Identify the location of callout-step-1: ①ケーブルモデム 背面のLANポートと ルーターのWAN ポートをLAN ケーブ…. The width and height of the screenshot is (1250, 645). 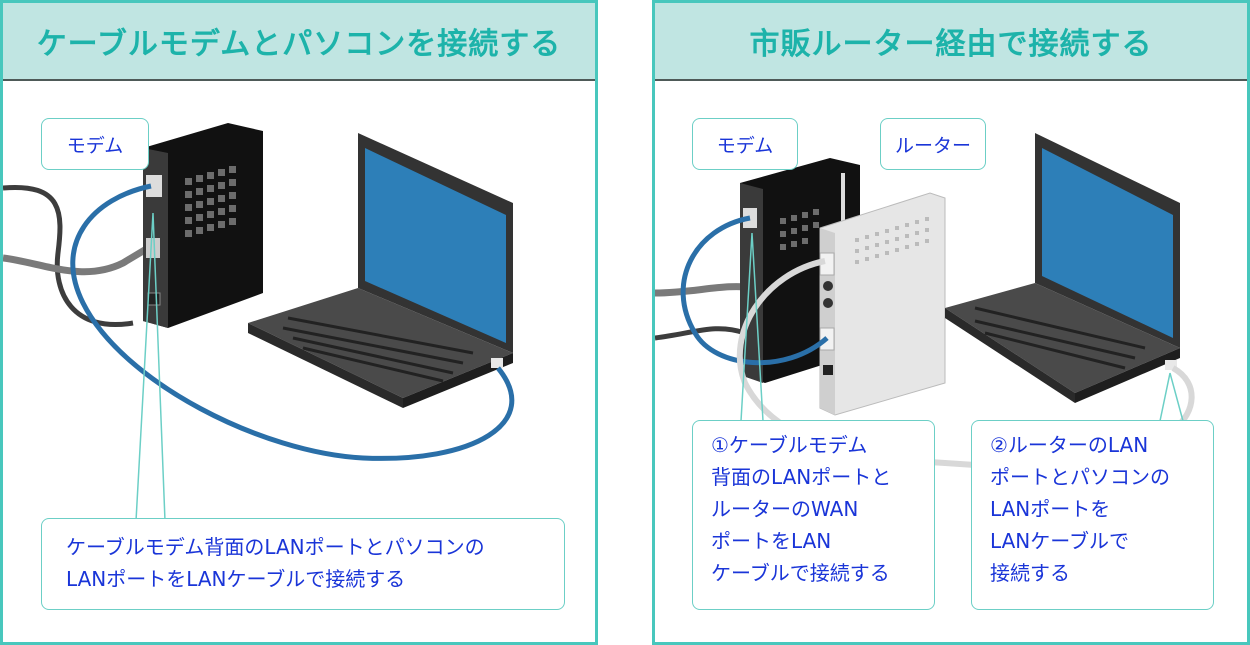
(813, 515).